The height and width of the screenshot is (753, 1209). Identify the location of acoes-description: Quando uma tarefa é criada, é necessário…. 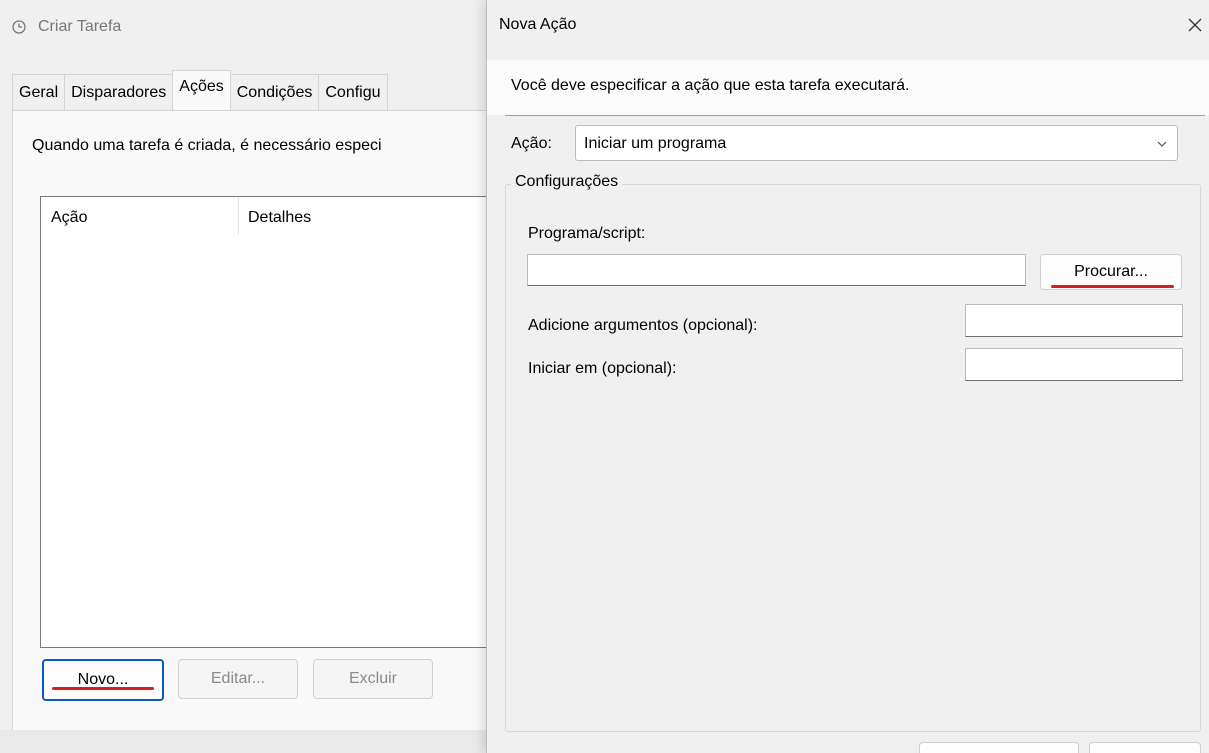
(207, 145).